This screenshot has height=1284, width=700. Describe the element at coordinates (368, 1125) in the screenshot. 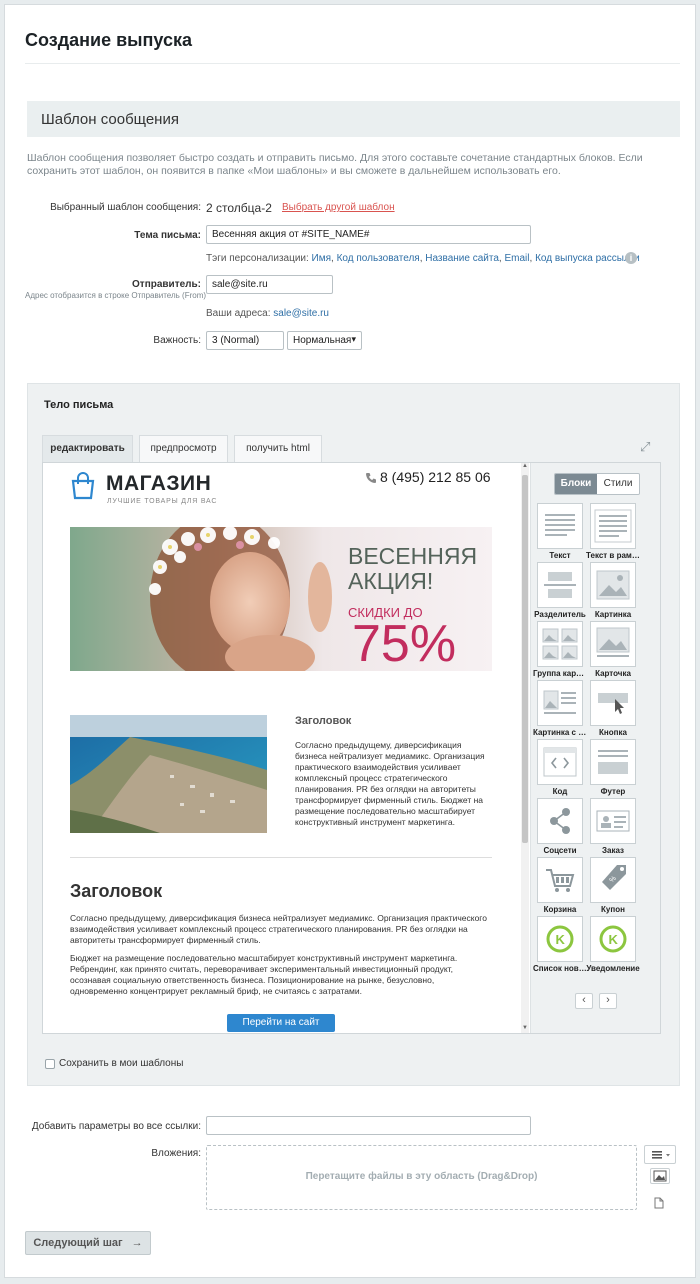

I see `link-params-input` at that location.